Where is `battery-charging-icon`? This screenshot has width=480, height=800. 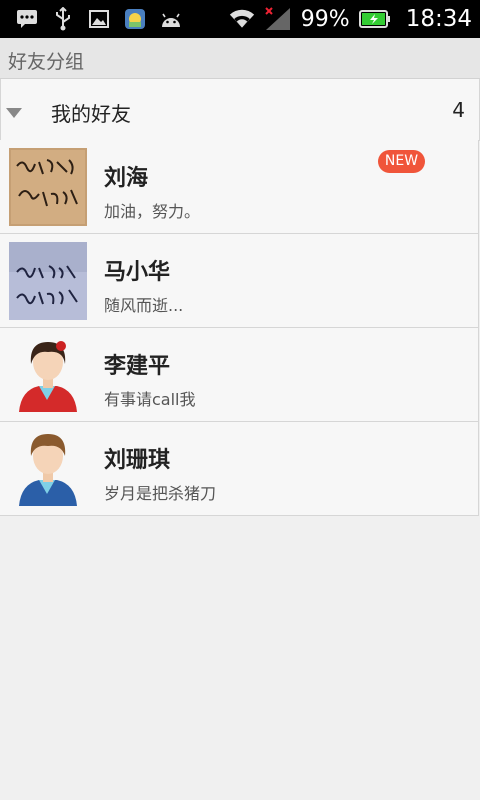
battery-charging-icon is located at coordinates (375, 19).